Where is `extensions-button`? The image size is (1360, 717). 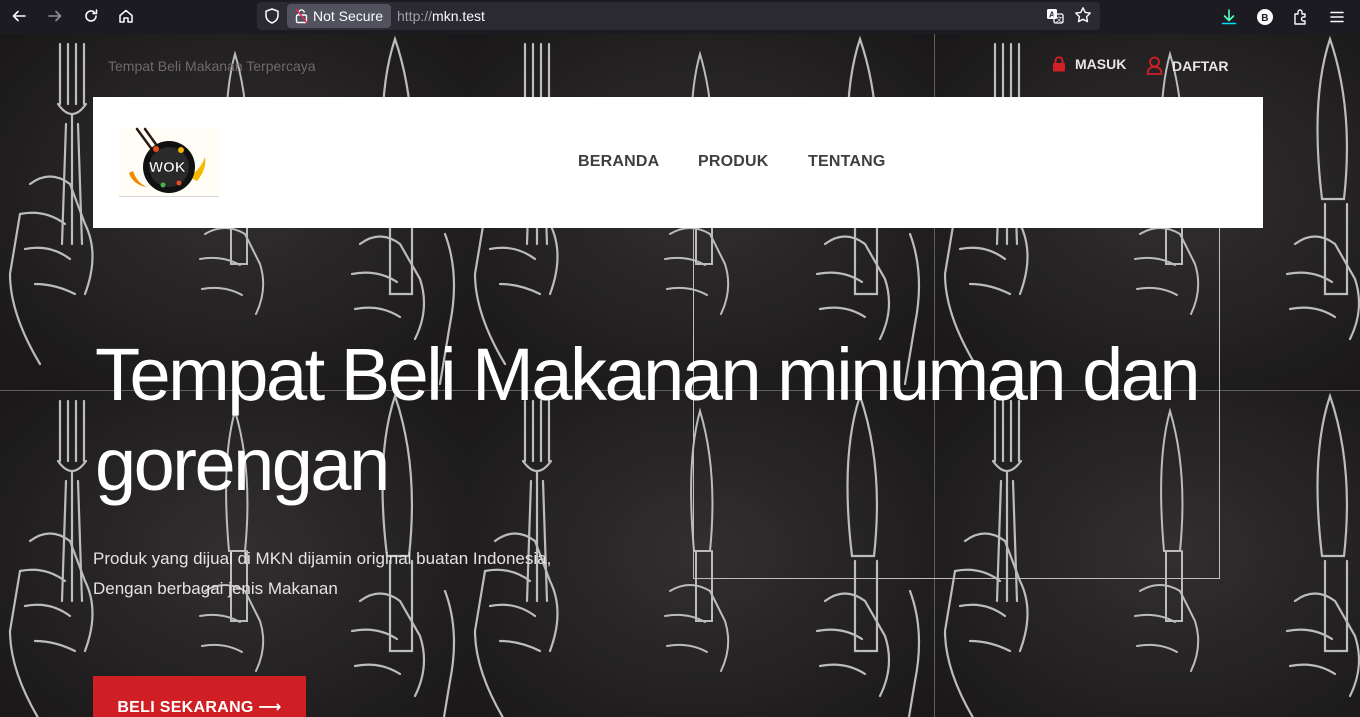 extensions-button is located at coordinates (1301, 17).